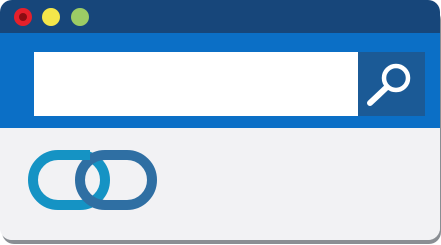 This screenshot has width=441, height=245. I want to click on search-button, so click(391, 84).